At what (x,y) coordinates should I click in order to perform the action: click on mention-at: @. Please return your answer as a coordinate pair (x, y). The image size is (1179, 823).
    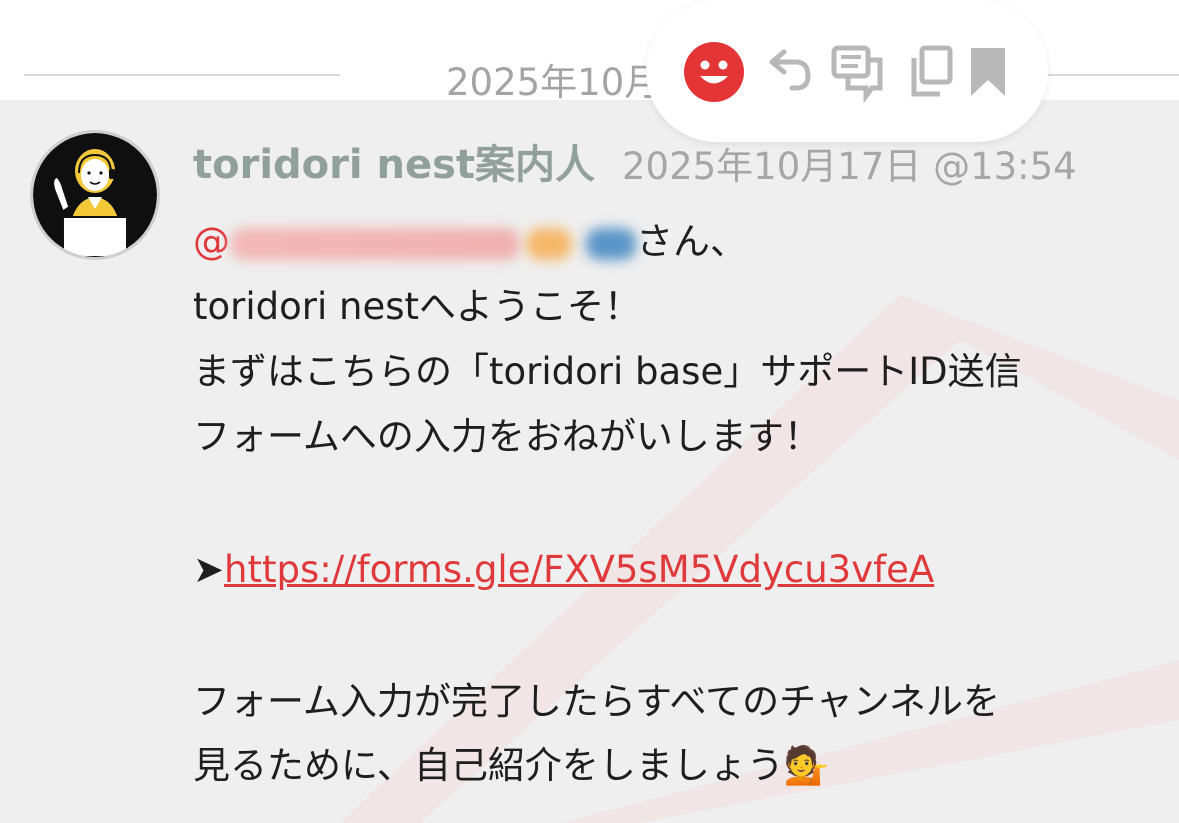
    Looking at the image, I should click on (211, 241).